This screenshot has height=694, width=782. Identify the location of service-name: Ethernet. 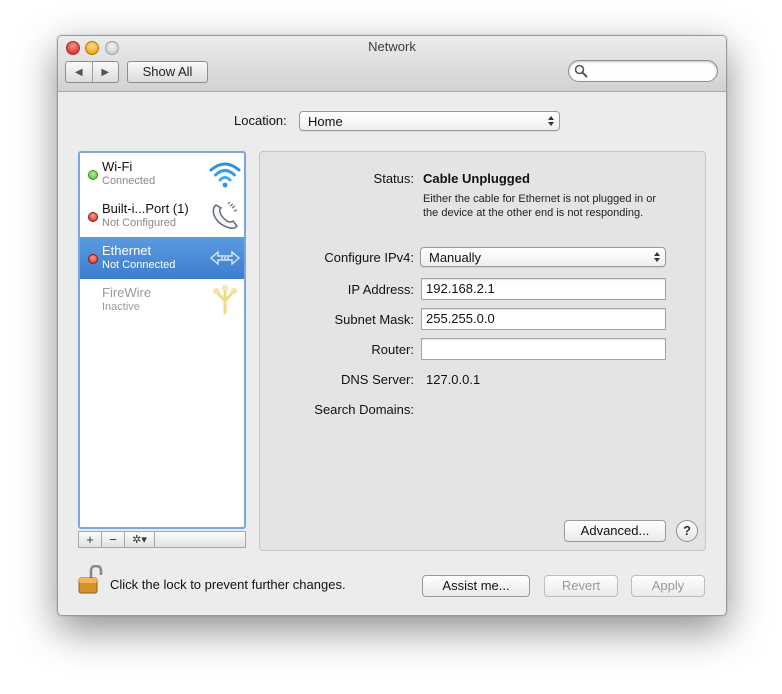
(127, 250).